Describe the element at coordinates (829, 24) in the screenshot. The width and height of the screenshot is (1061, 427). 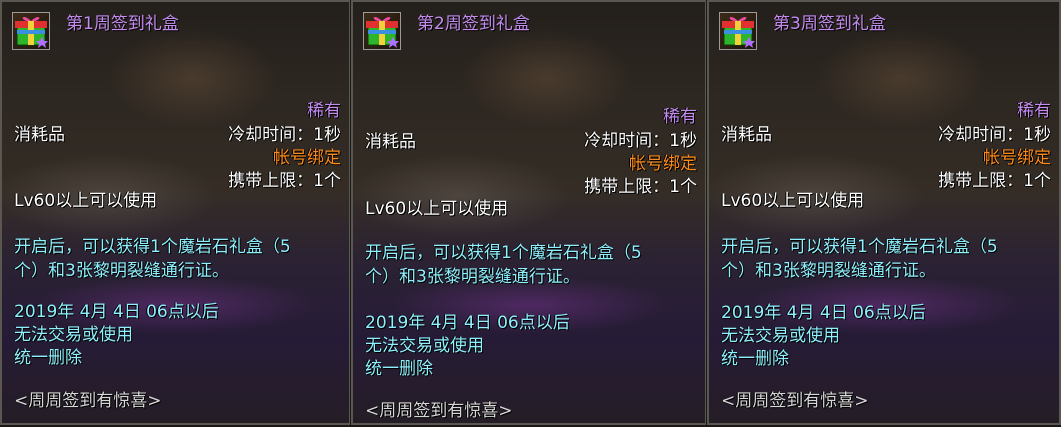
I see `item-title: 第3周签到礼盒` at that location.